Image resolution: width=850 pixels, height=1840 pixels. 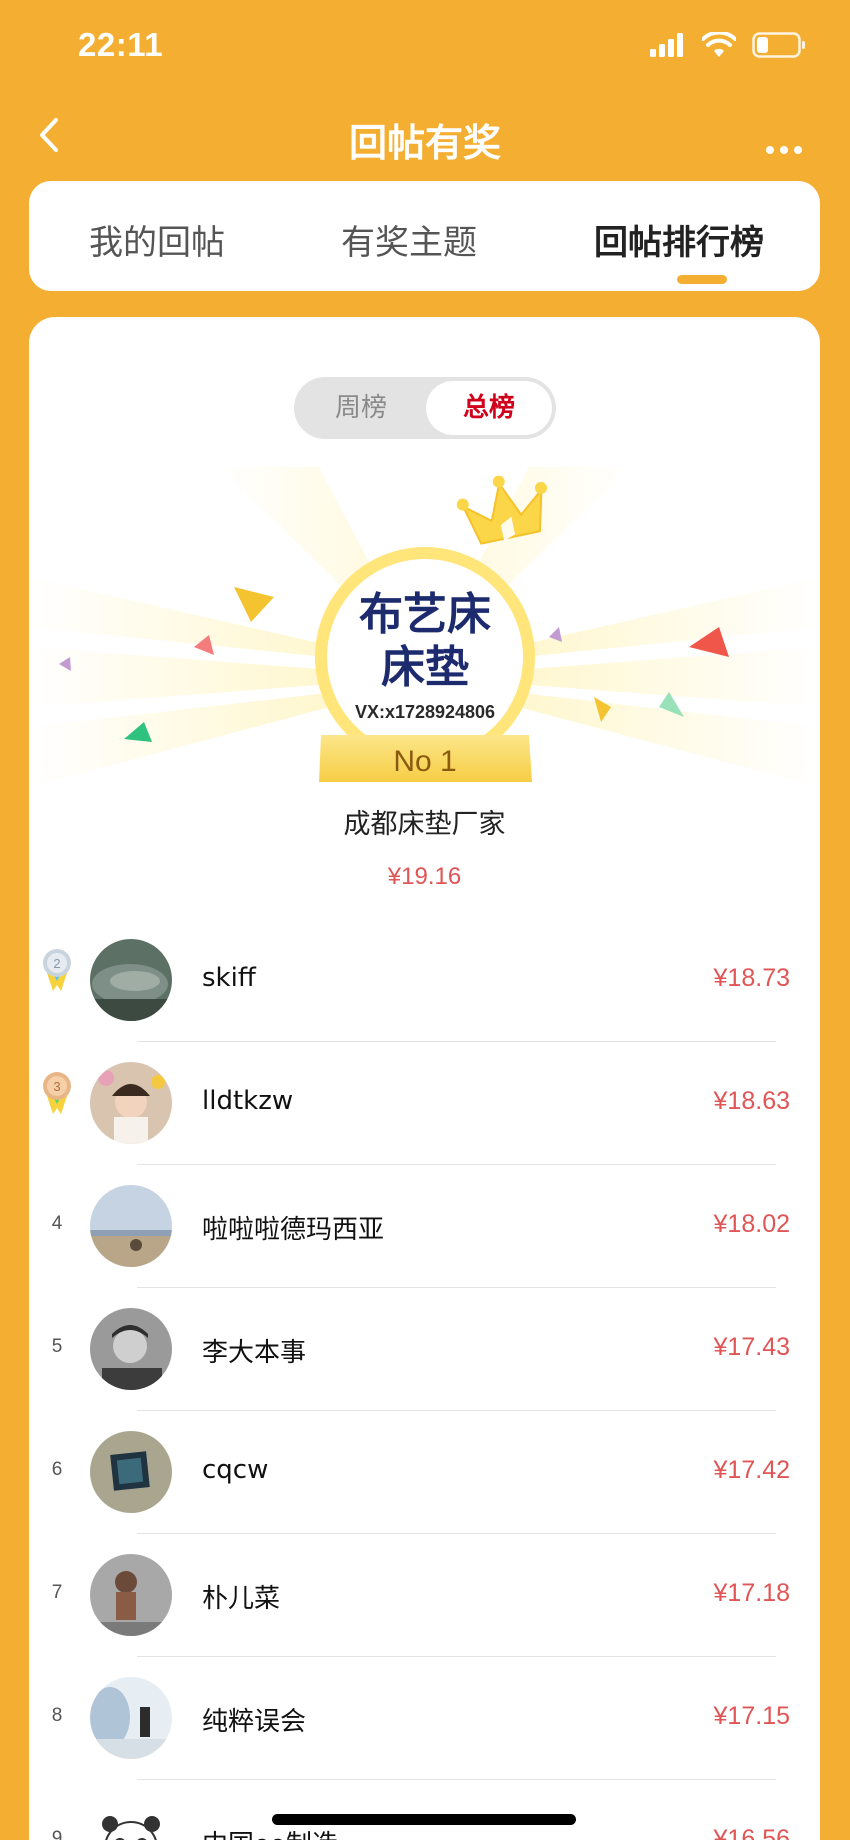 I want to click on reward-amount: ¥18.02, so click(x=751, y=1224).